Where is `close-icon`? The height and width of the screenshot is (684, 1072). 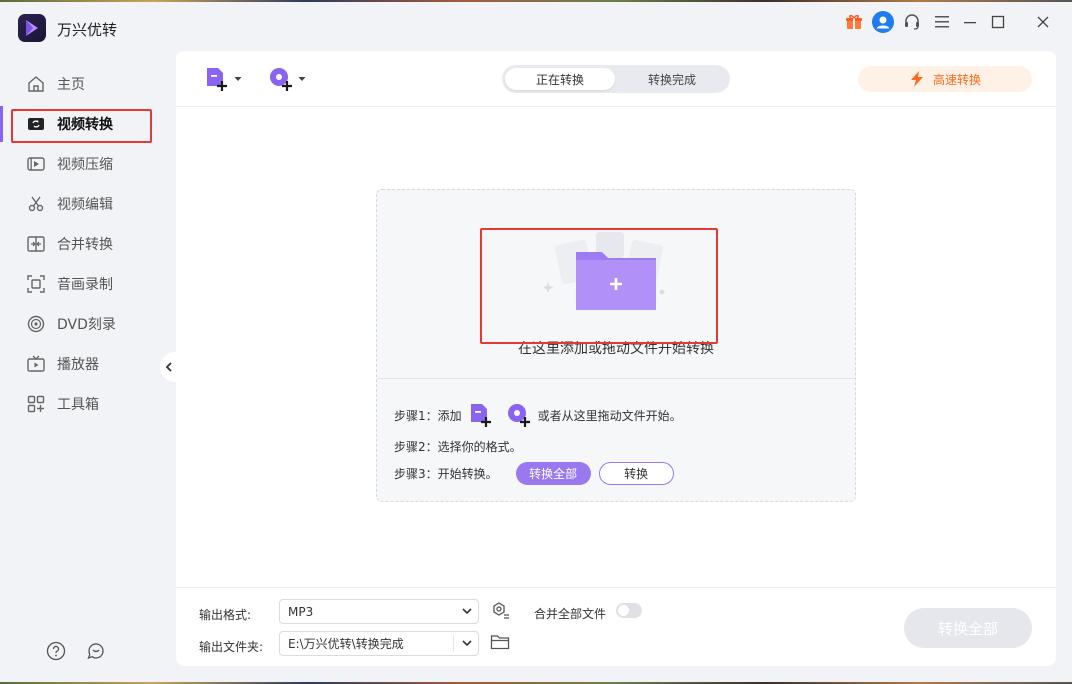 close-icon is located at coordinates (1043, 22).